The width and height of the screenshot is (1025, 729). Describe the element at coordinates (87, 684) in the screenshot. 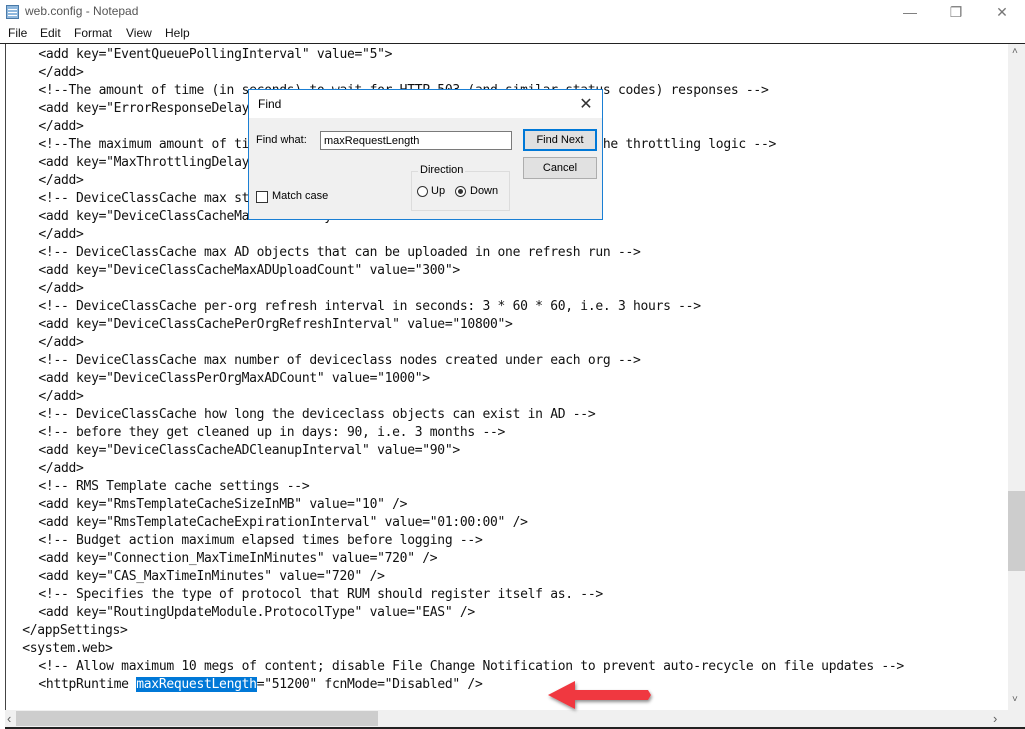

I see `code-before-selection: <httpRuntime` at that location.